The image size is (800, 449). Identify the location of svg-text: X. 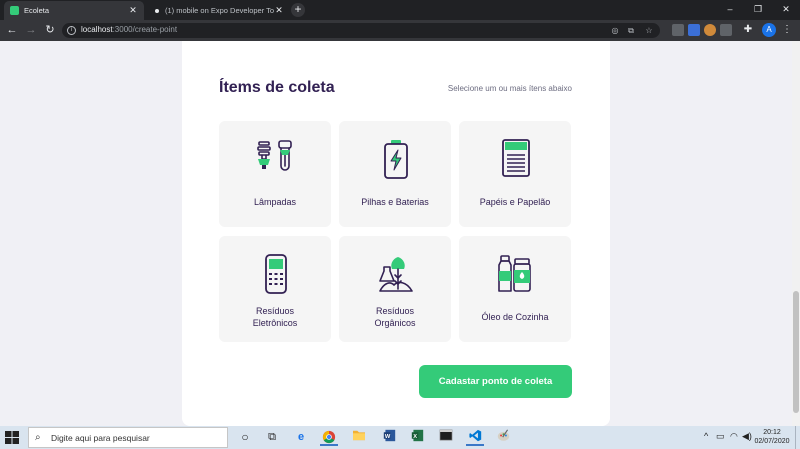
(415, 437).